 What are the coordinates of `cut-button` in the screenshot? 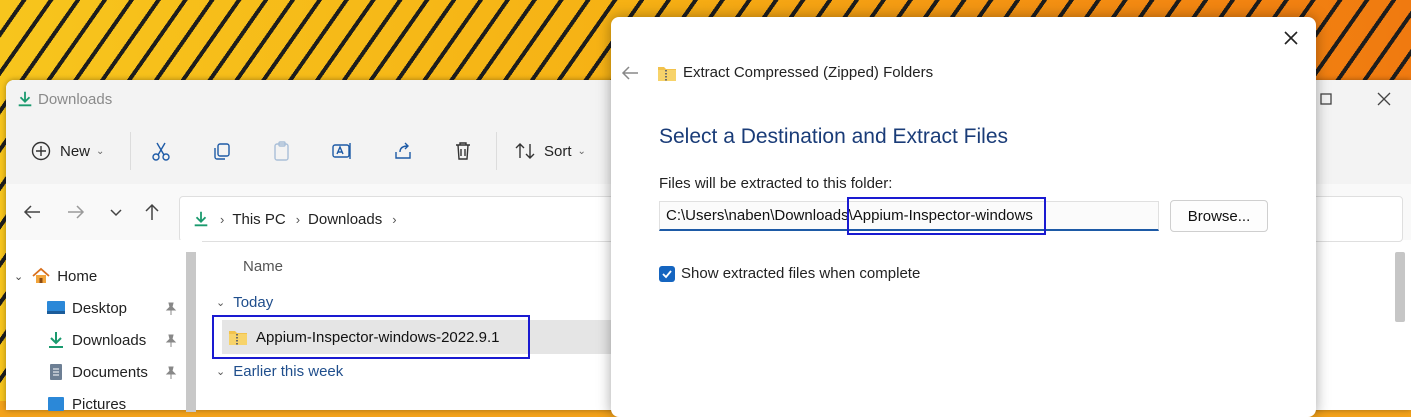 It's located at (161, 151).